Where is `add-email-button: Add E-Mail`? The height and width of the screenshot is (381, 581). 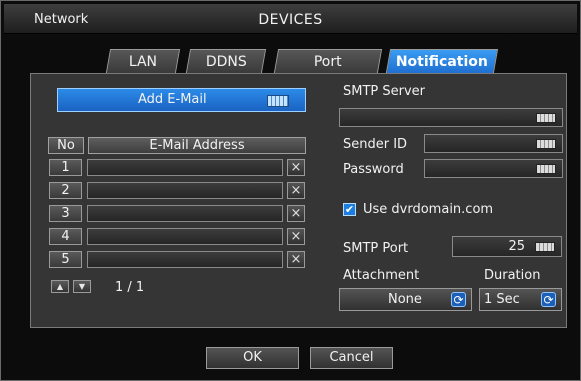 add-email-button: Add E-Mail is located at coordinates (181, 100).